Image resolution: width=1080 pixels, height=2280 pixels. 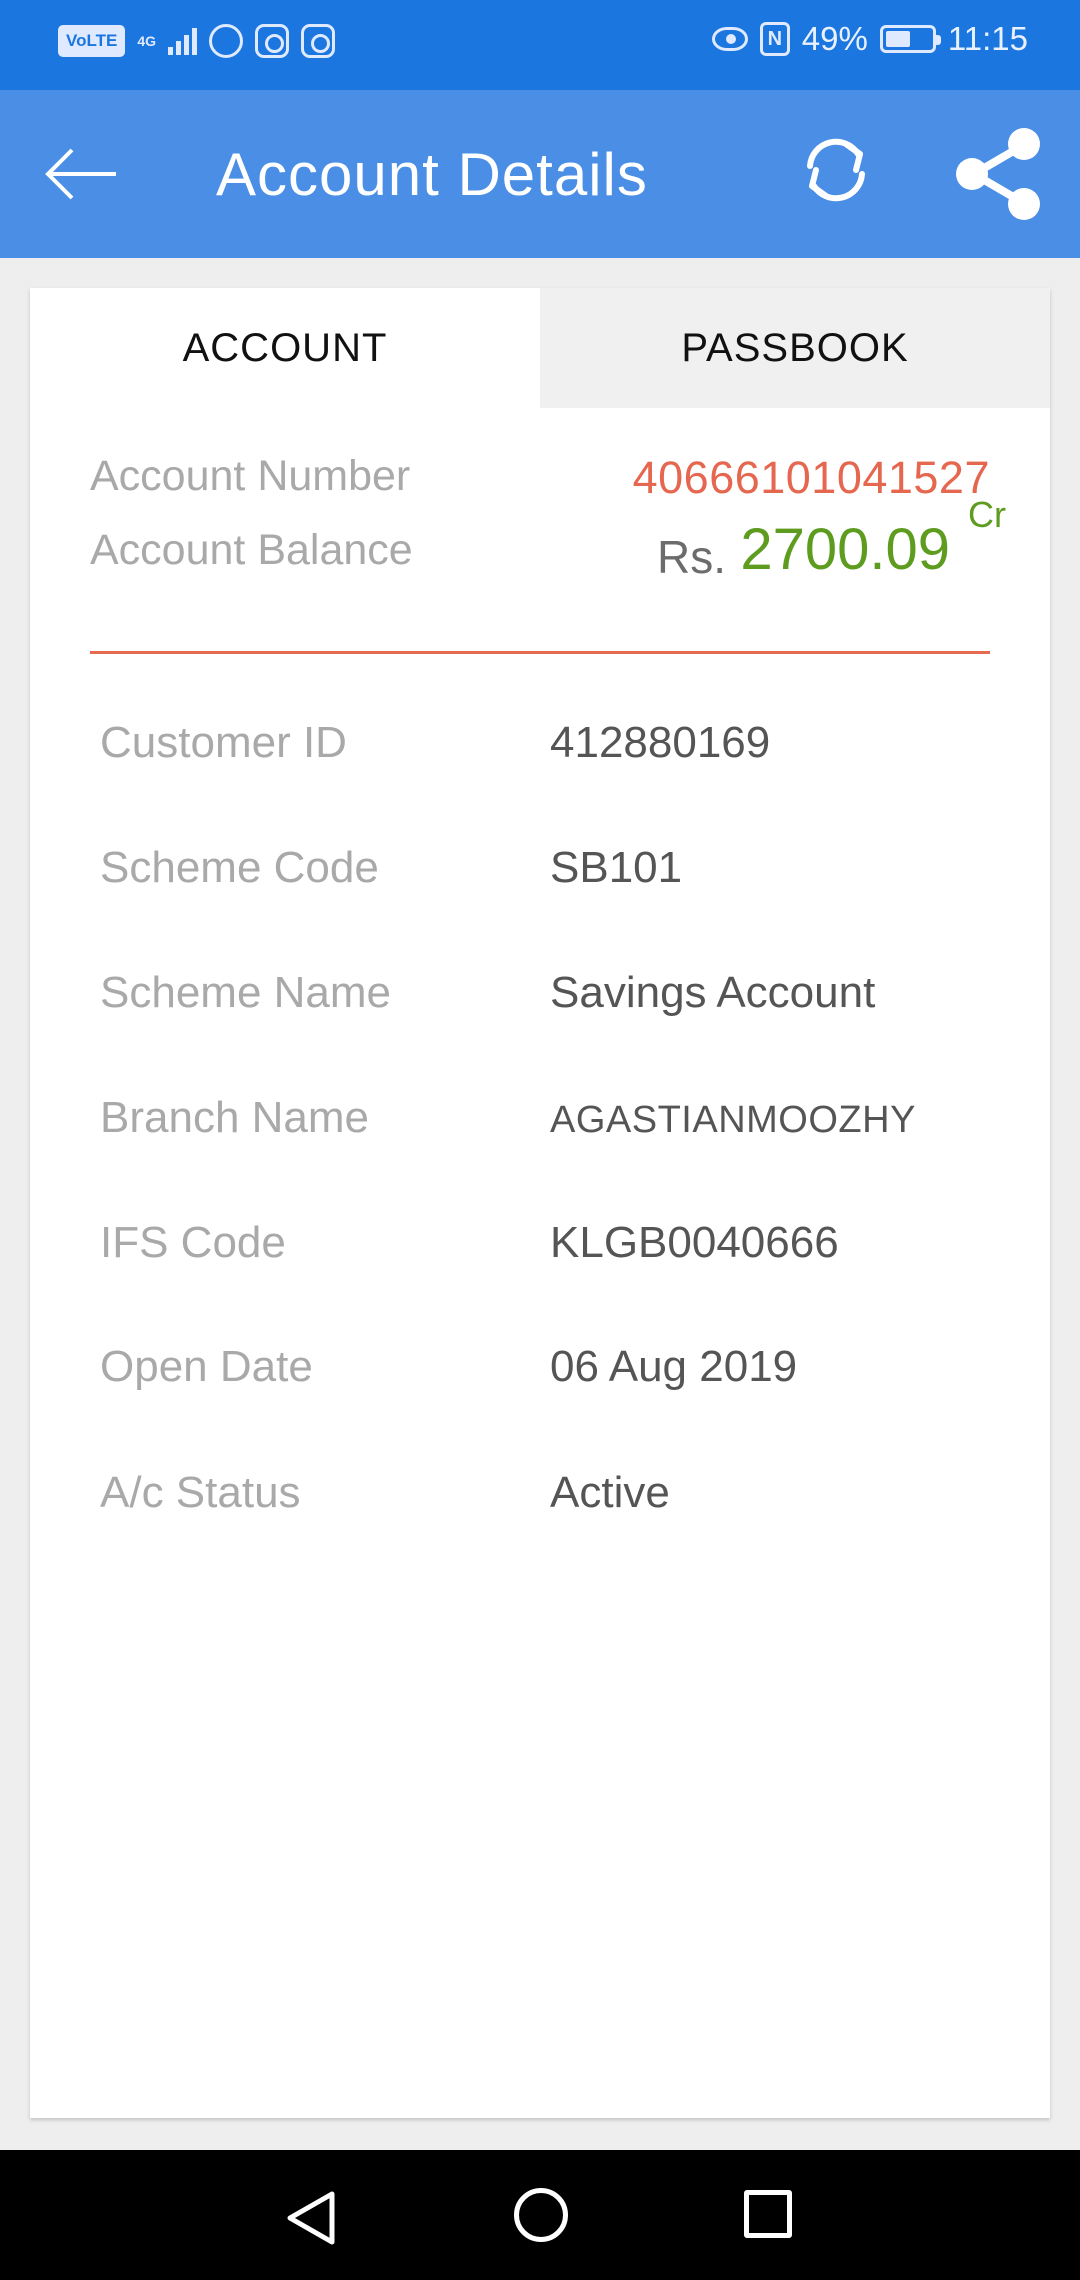 I want to click on detail-label: Scheme Name, so click(x=246, y=992).